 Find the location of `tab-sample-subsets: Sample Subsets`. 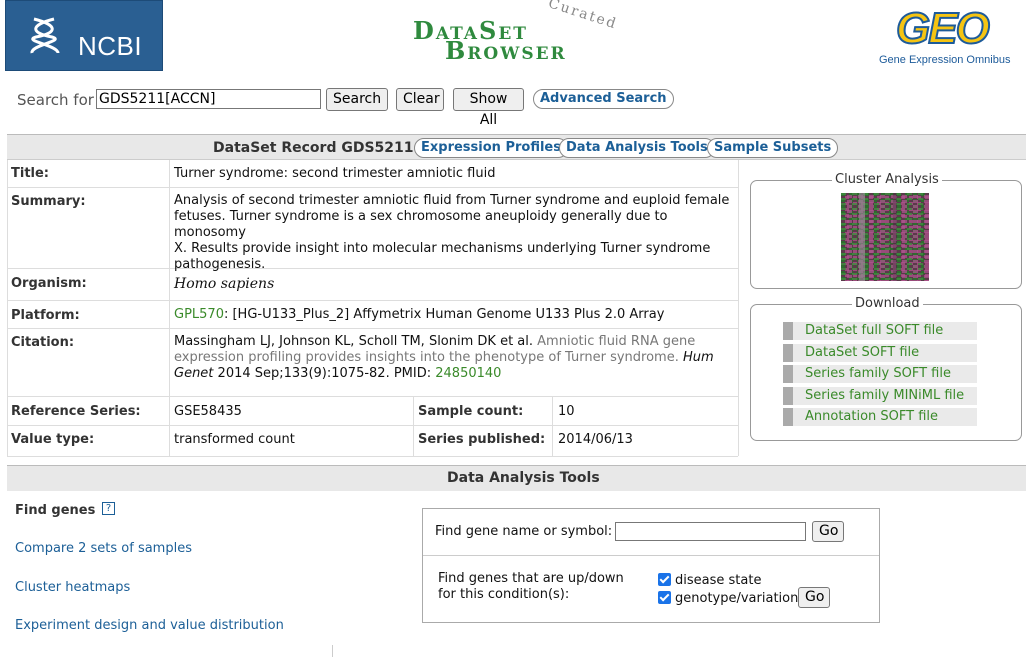

tab-sample-subsets: Sample Subsets is located at coordinates (773, 148).